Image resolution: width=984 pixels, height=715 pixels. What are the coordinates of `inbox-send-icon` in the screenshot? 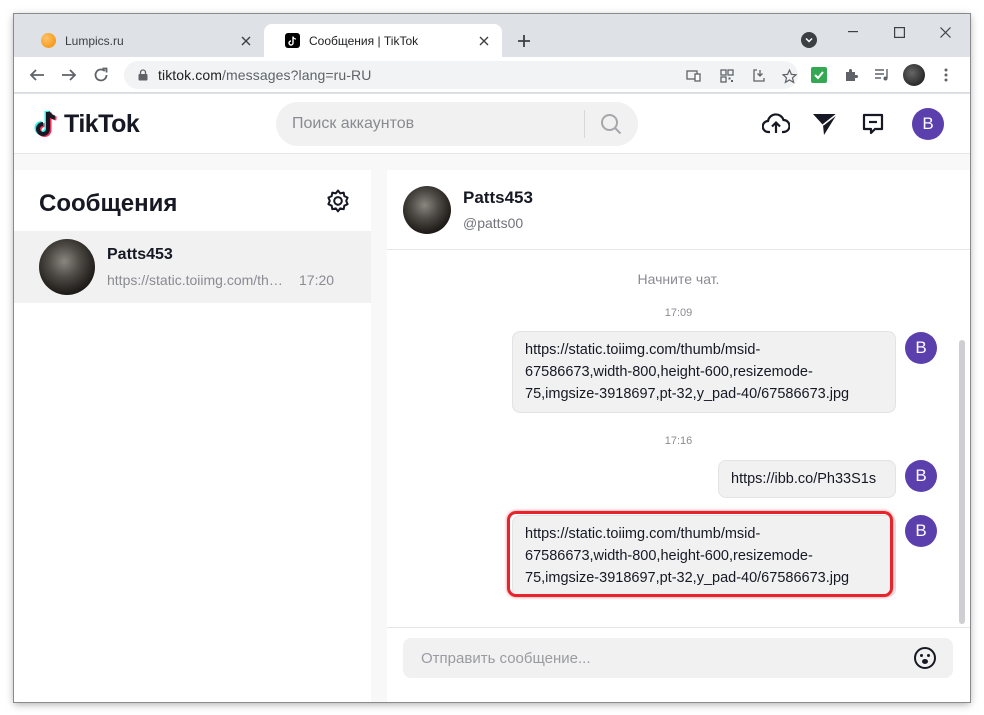 It's located at (825, 124).